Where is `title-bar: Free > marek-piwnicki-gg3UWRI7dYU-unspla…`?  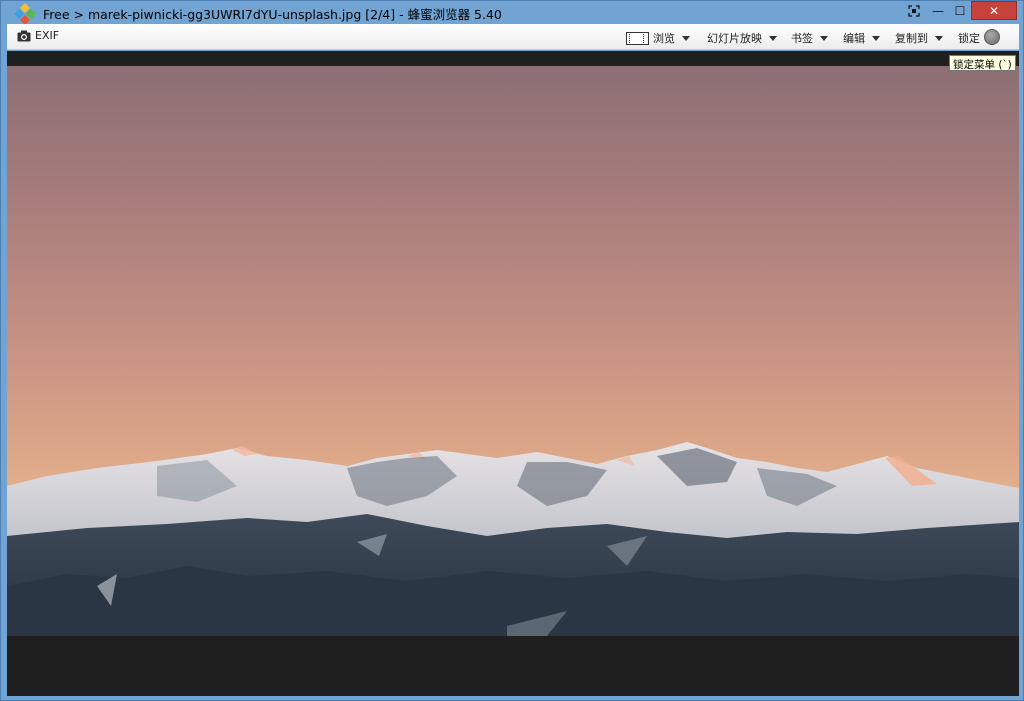
title-bar: Free > marek-piwnicki-gg3UWRI7dYU-unspla… is located at coordinates (512, 13).